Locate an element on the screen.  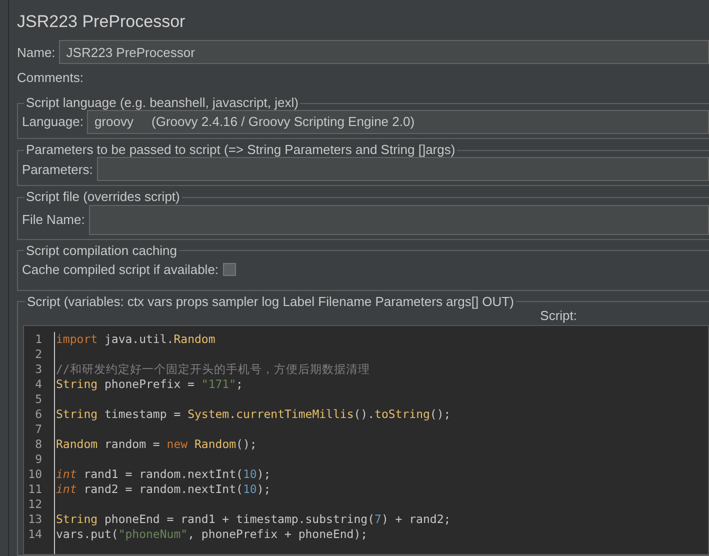
name-label: Name: is located at coordinates (36, 53).